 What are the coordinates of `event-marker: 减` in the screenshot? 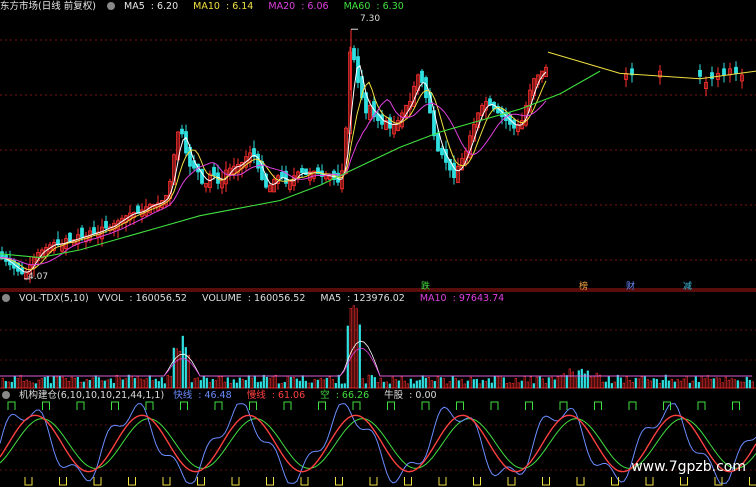 It's located at (687, 287).